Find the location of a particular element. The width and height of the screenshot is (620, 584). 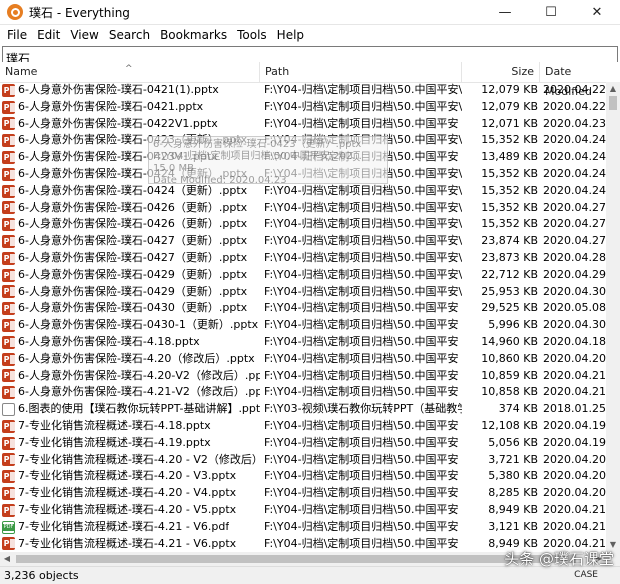

menu-help: Help is located at coordinates (290, 35).